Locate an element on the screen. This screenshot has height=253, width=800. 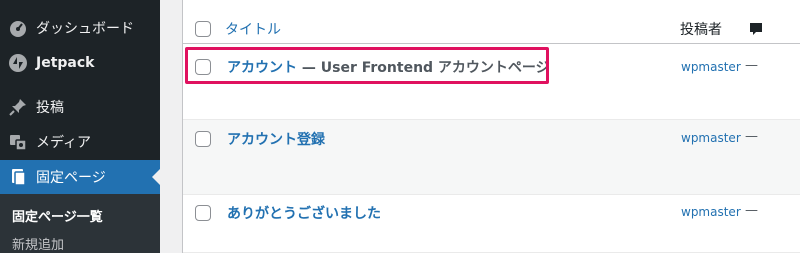
select-all-checkbox is located at coordinates (203, 29).